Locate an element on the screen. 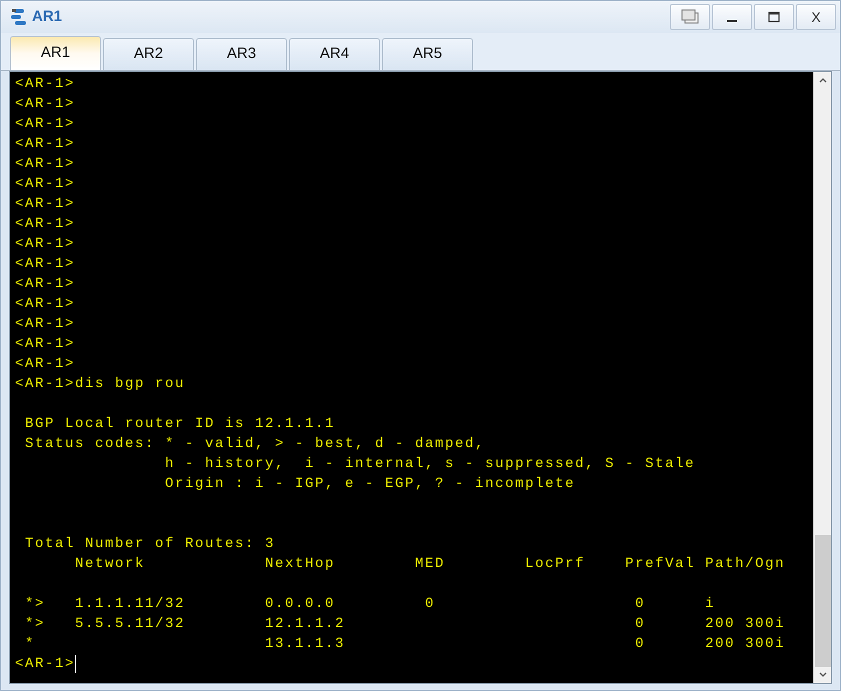 The image size is (841, 691). scrollbar is located at coordinates (822, 377).